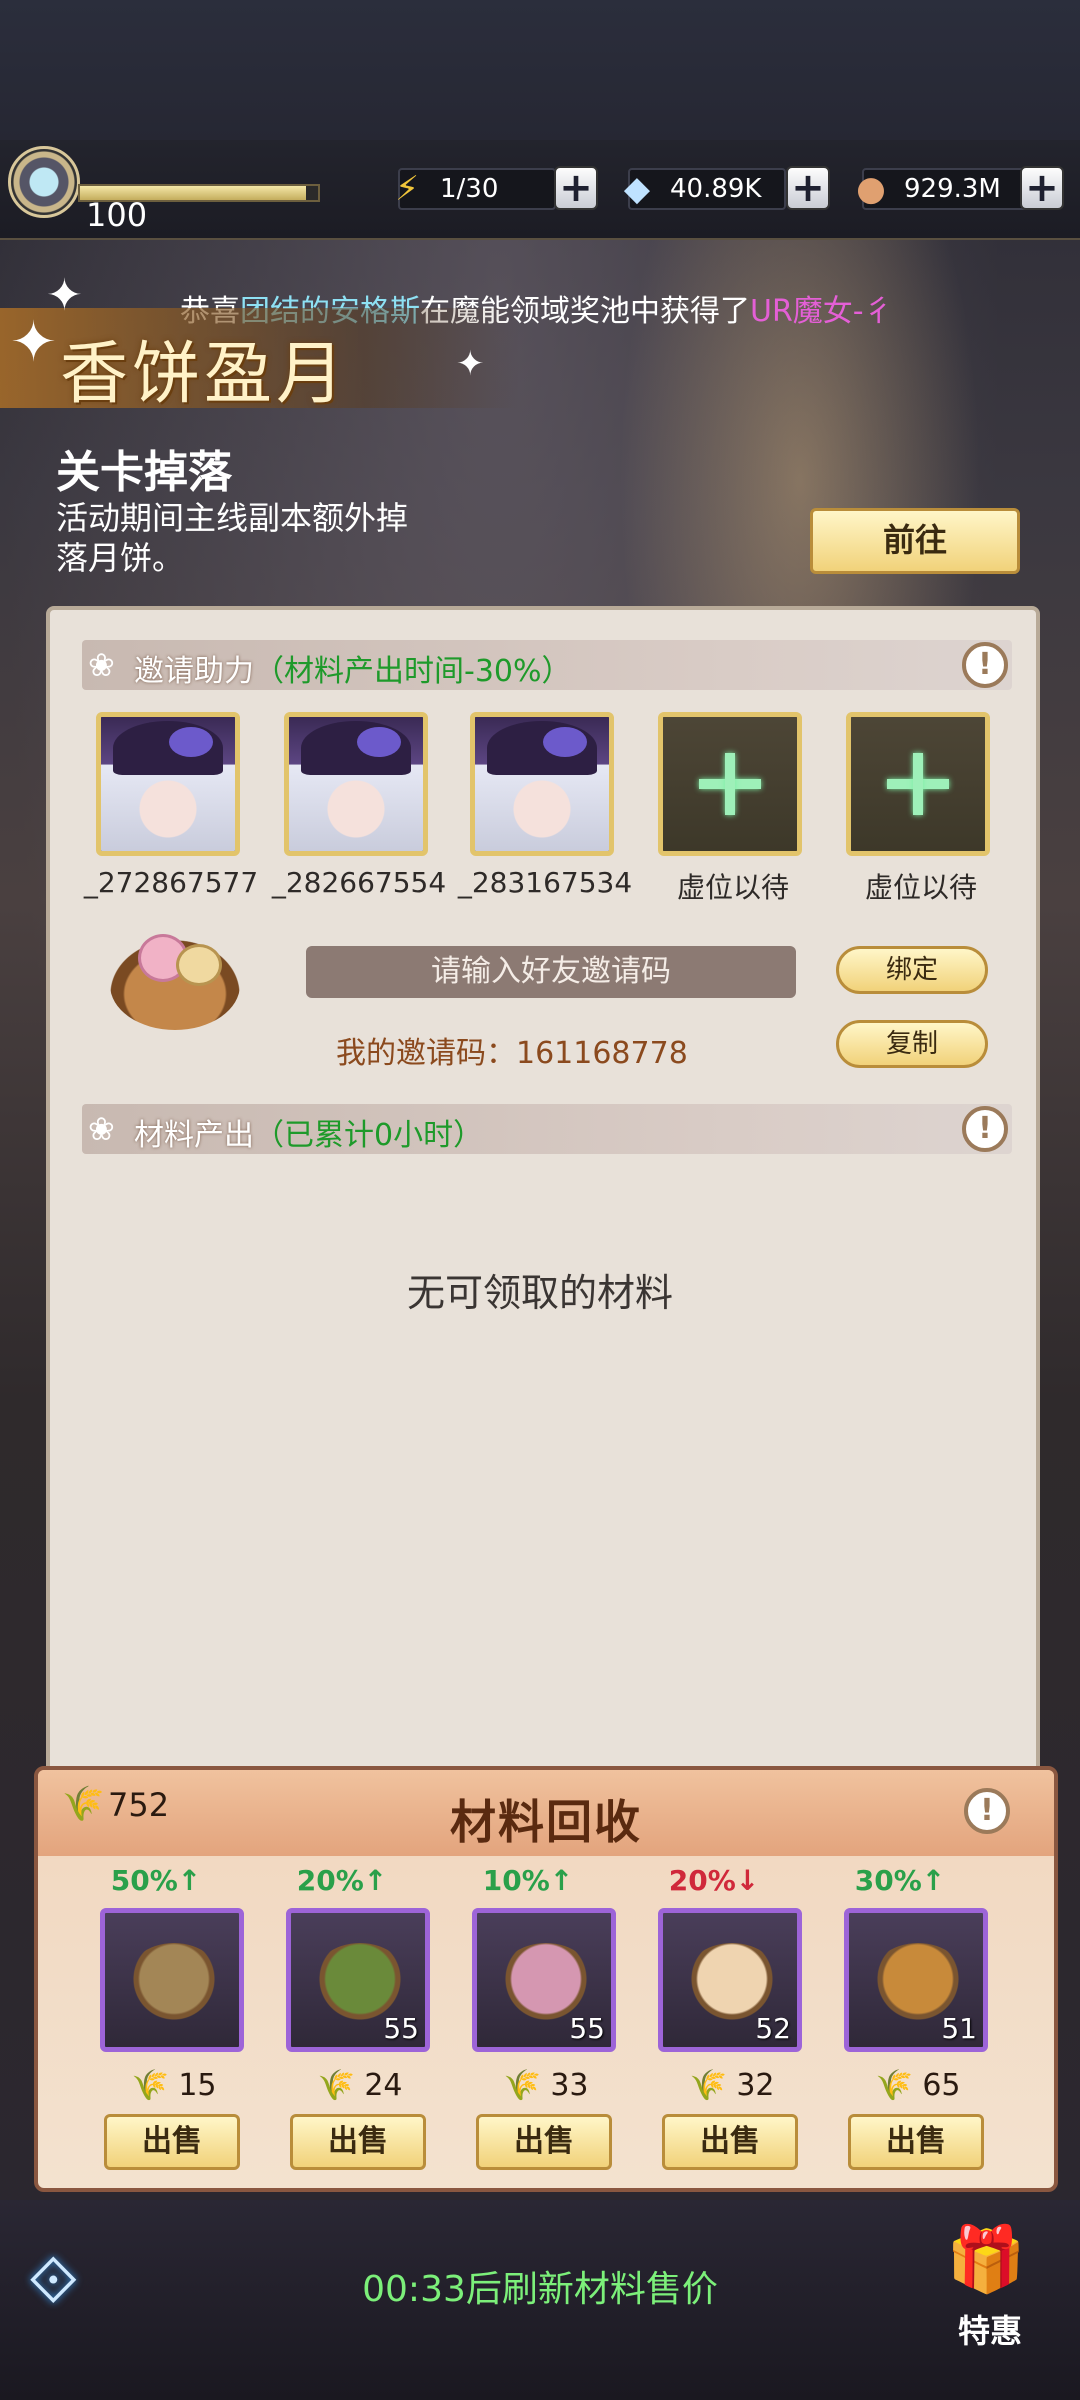 This screenshot has height=2400, width=1080. What do you see at coordinates (413, 671) in the screenshot?
I see `invite-bonus-text: （材料产出时间-30%）` at bounding box center [413, 671].